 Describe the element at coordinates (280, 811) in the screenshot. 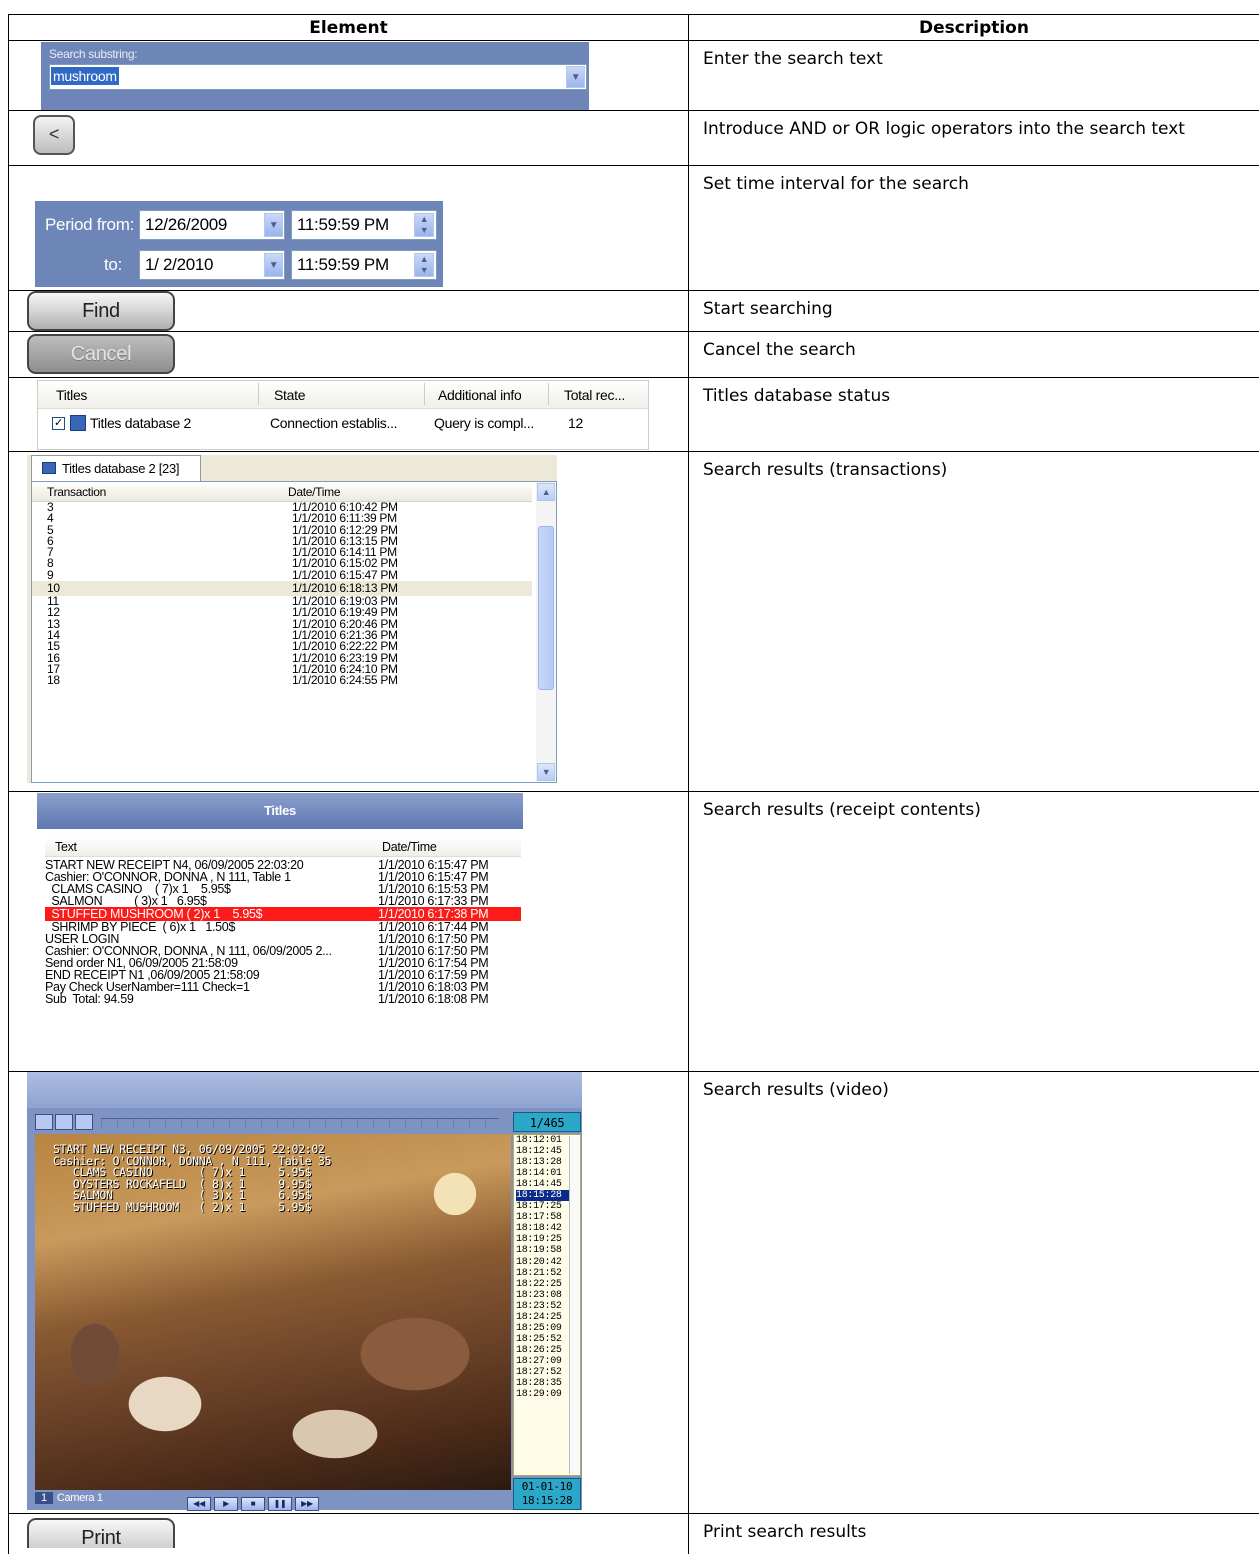

I see `panel-title: Titles` at that location.